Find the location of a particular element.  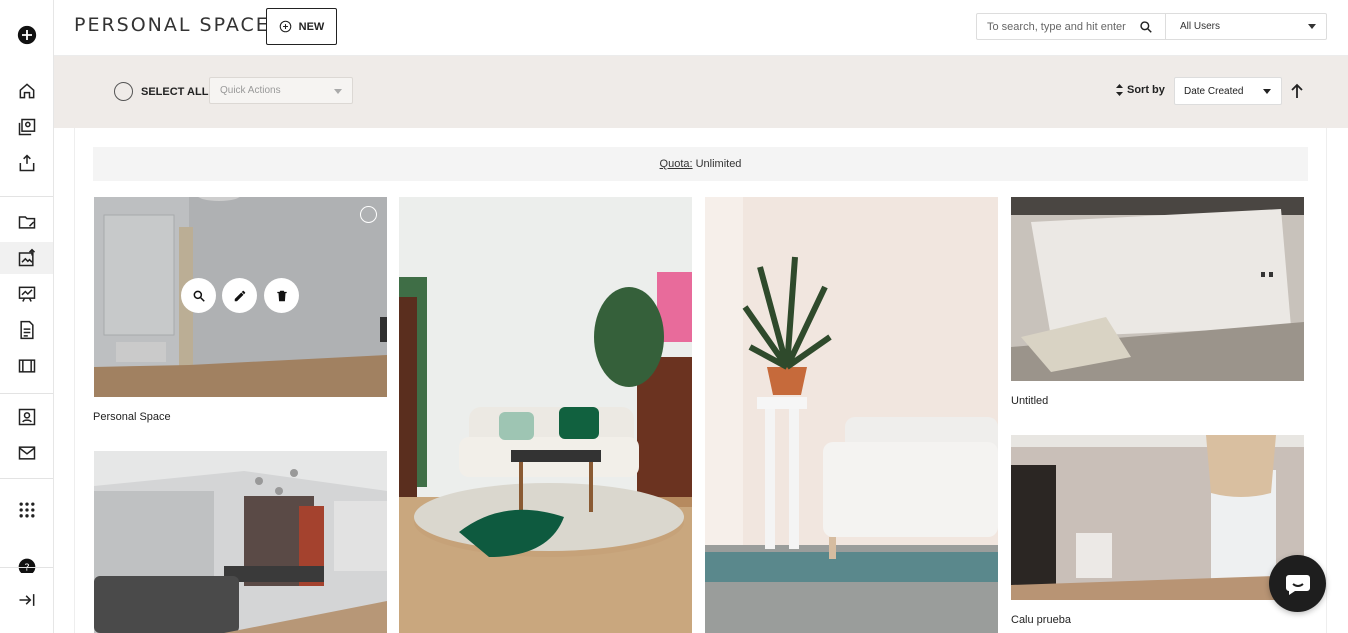

sort-select: Date Created is located at coordinates (1228, 91).